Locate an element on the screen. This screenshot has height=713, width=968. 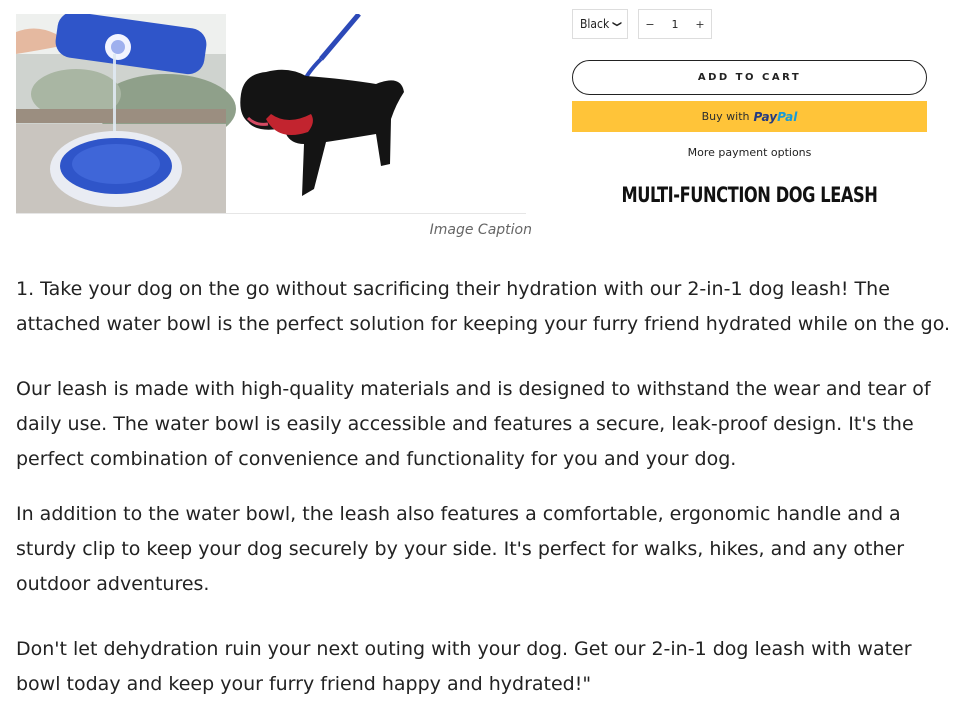
product-title: MULTI-FUNCTION DOG LEASH is located at coordinates (749, 195).